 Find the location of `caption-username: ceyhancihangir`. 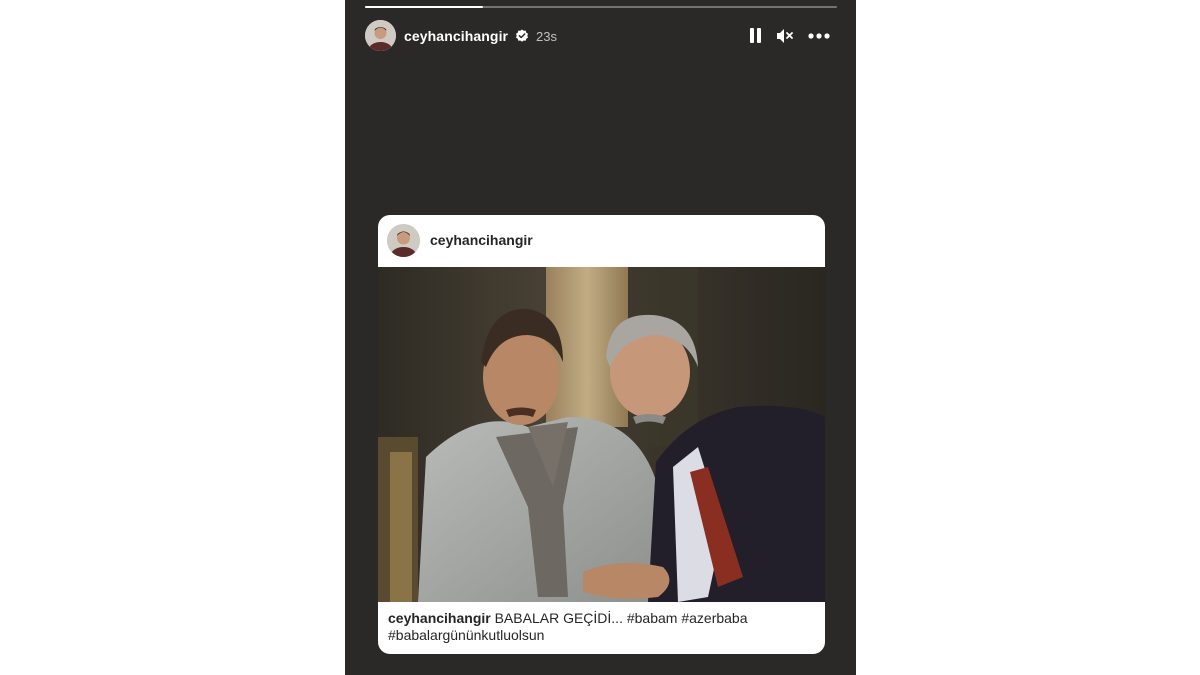

caption-username: ceyhancihangir is located at coordinates (439, 618).